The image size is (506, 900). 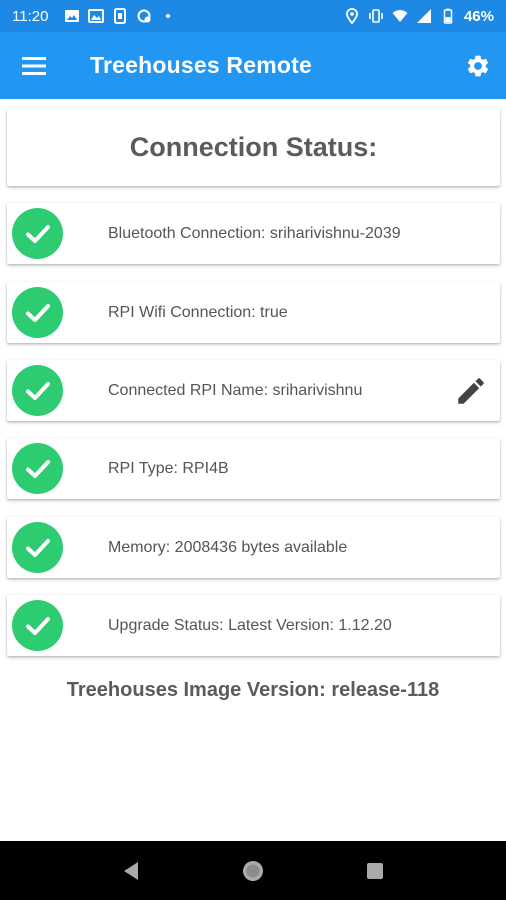 I want to click on gallery-icon, so click(x=96, y=16).